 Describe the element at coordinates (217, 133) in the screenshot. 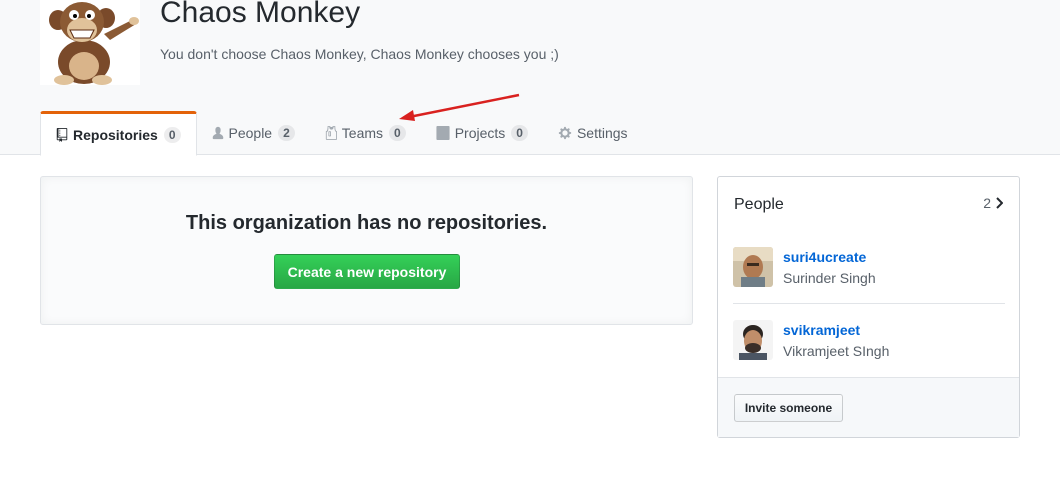

I see `person-icon` at that location.